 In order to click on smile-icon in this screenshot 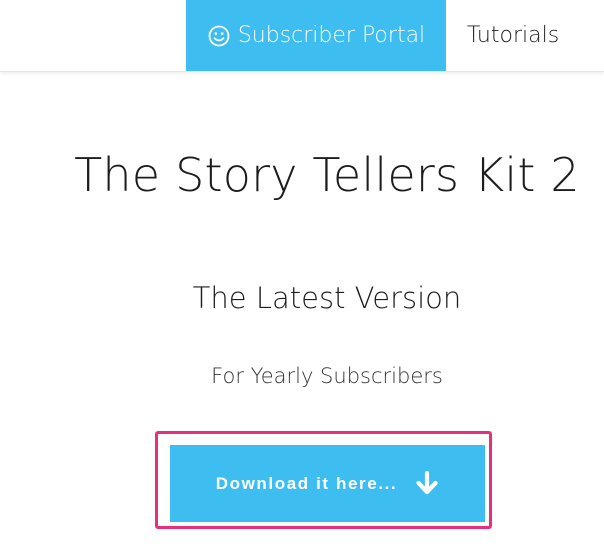, I will do `click(219, 36)`.